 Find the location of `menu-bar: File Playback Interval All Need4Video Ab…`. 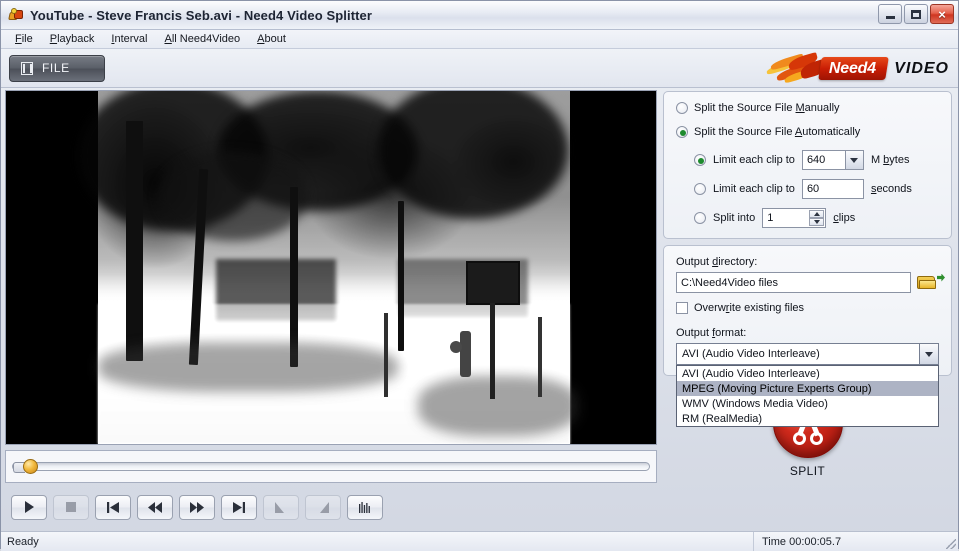

menu-bar: File Playback Interval All Need4Video Ab… is located at coordinates (479, 39).